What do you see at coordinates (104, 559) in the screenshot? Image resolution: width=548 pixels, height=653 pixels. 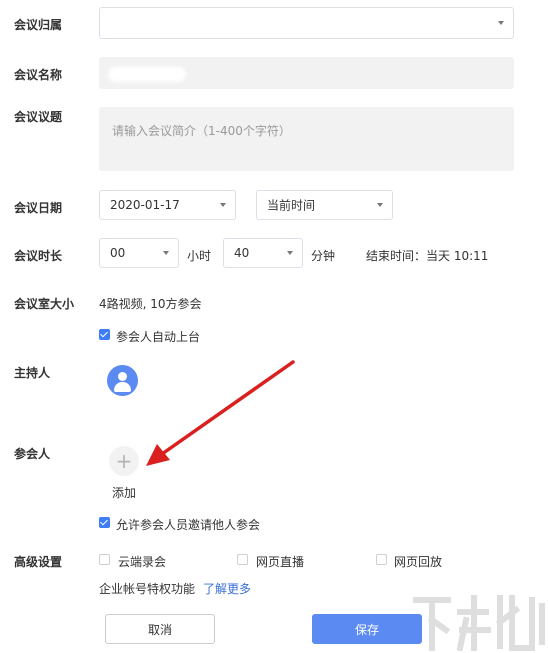 I see `cloud-record-checkbox` at bounding box center [104, 559].